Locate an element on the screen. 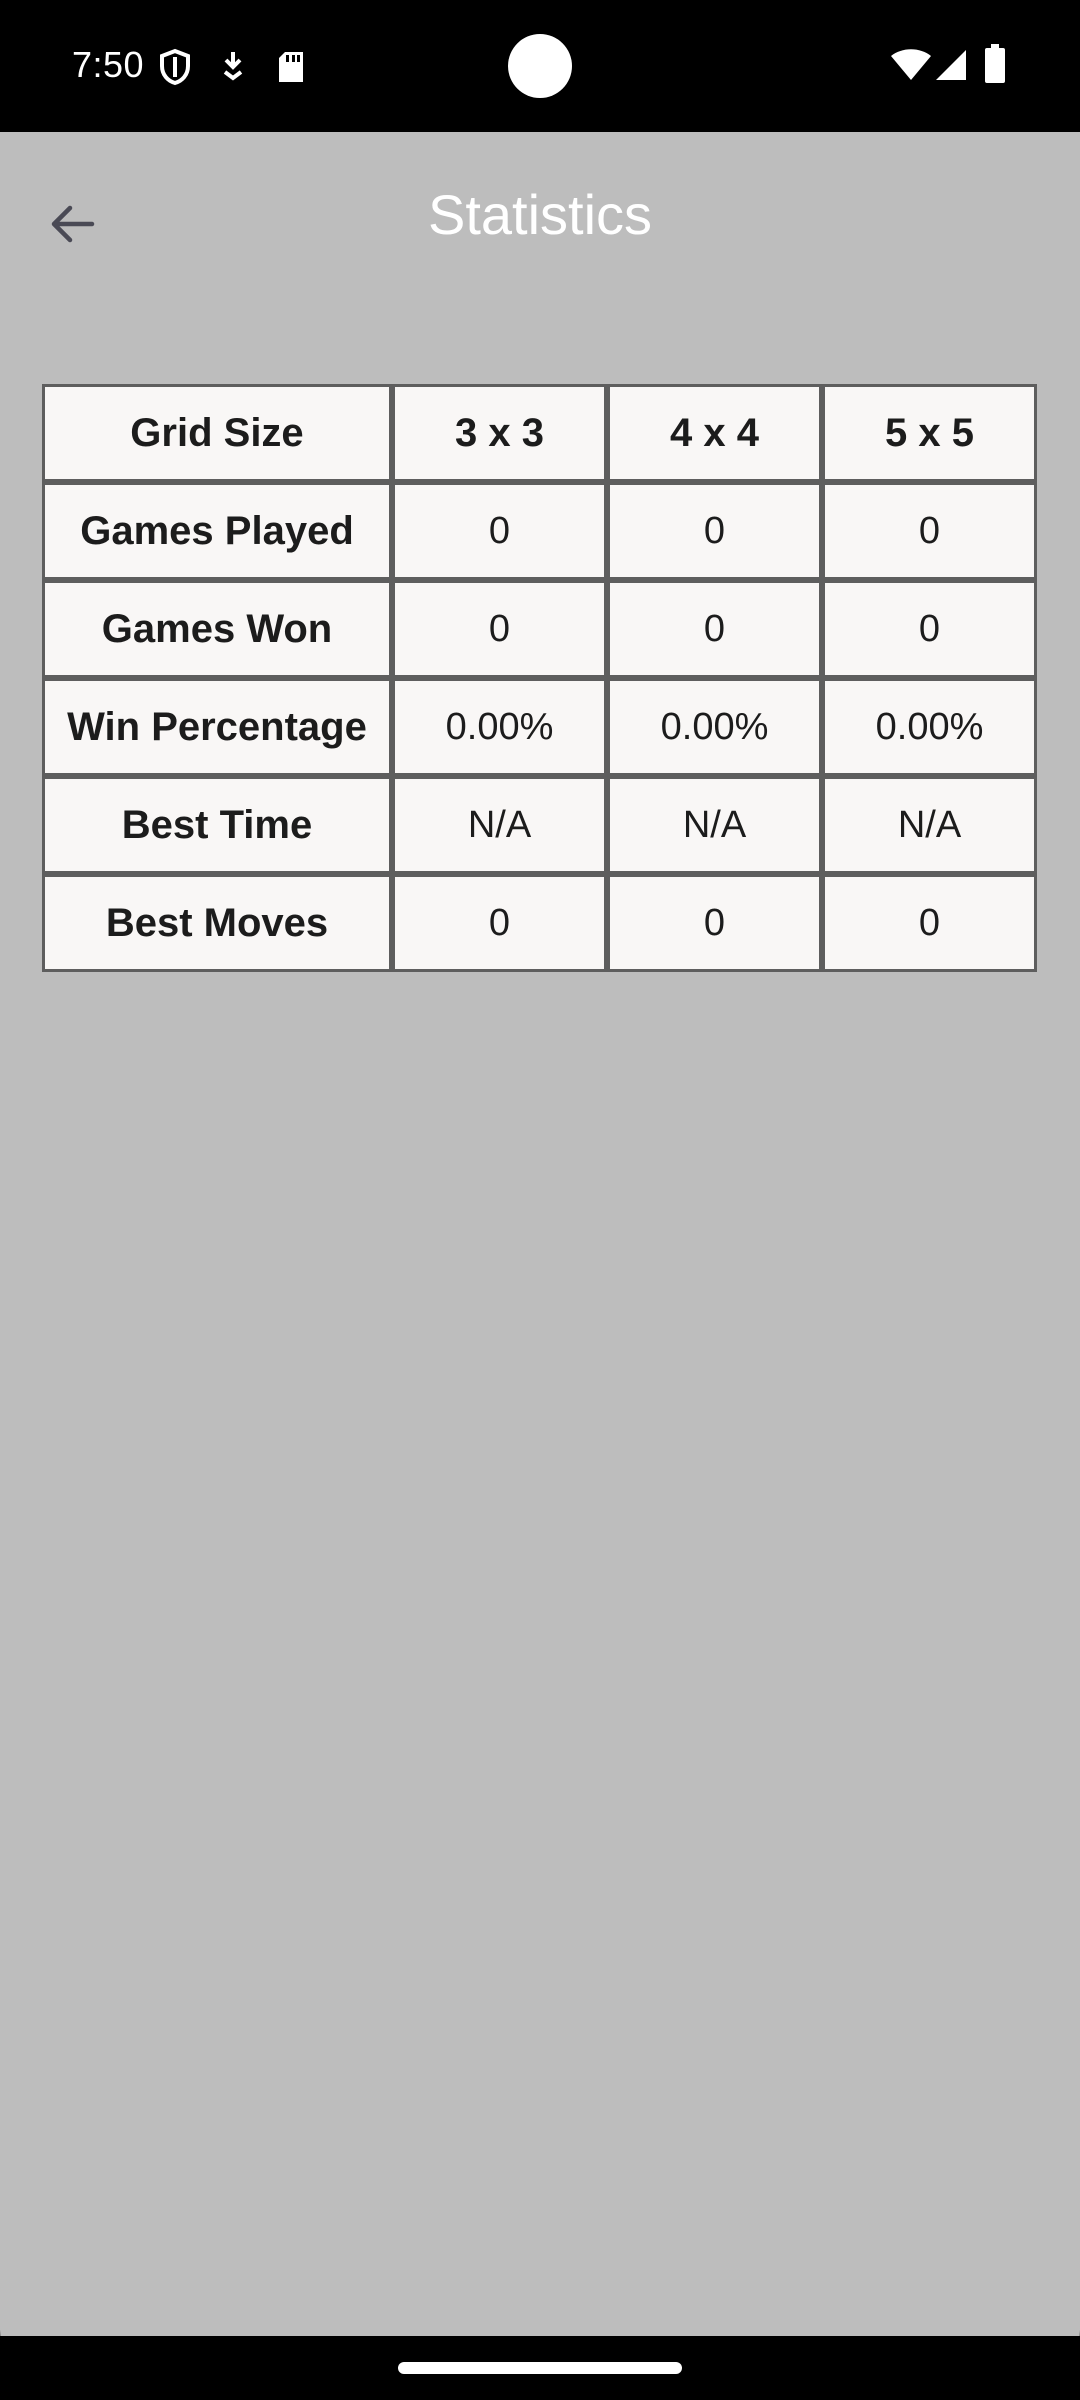 Image resolution: width=1080 pixels, height=2400 pixels. row-label: Best Time is located at coordinates (217, 825).